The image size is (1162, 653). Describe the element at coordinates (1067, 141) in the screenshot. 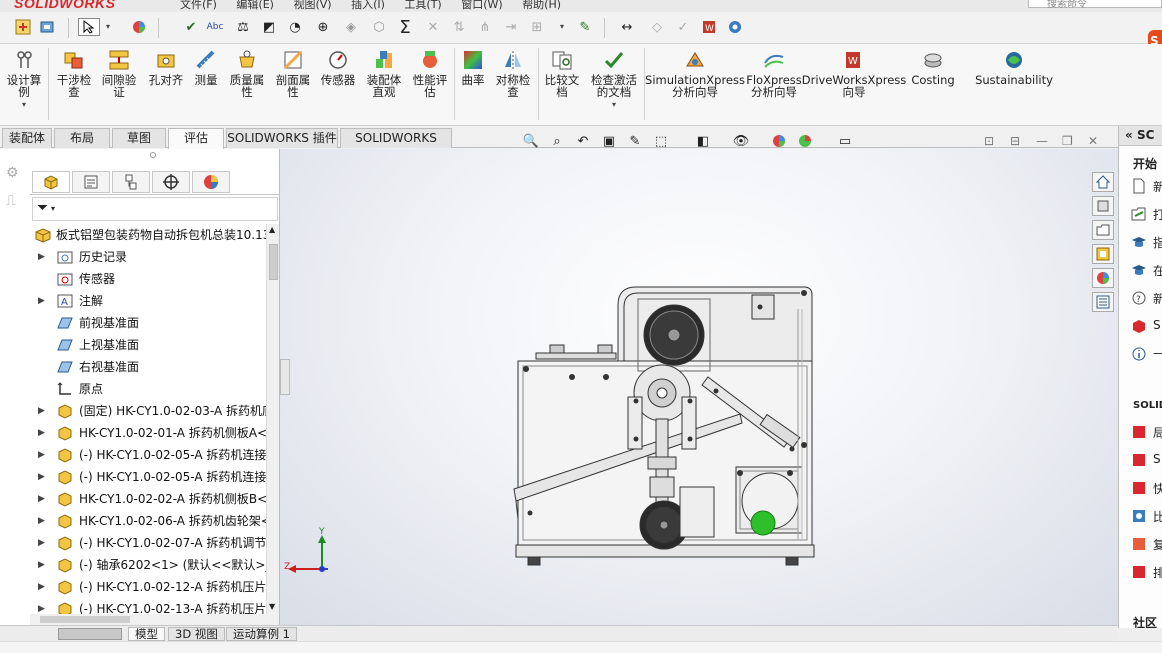

I see `restore-doc-icon: ❐` at that location.